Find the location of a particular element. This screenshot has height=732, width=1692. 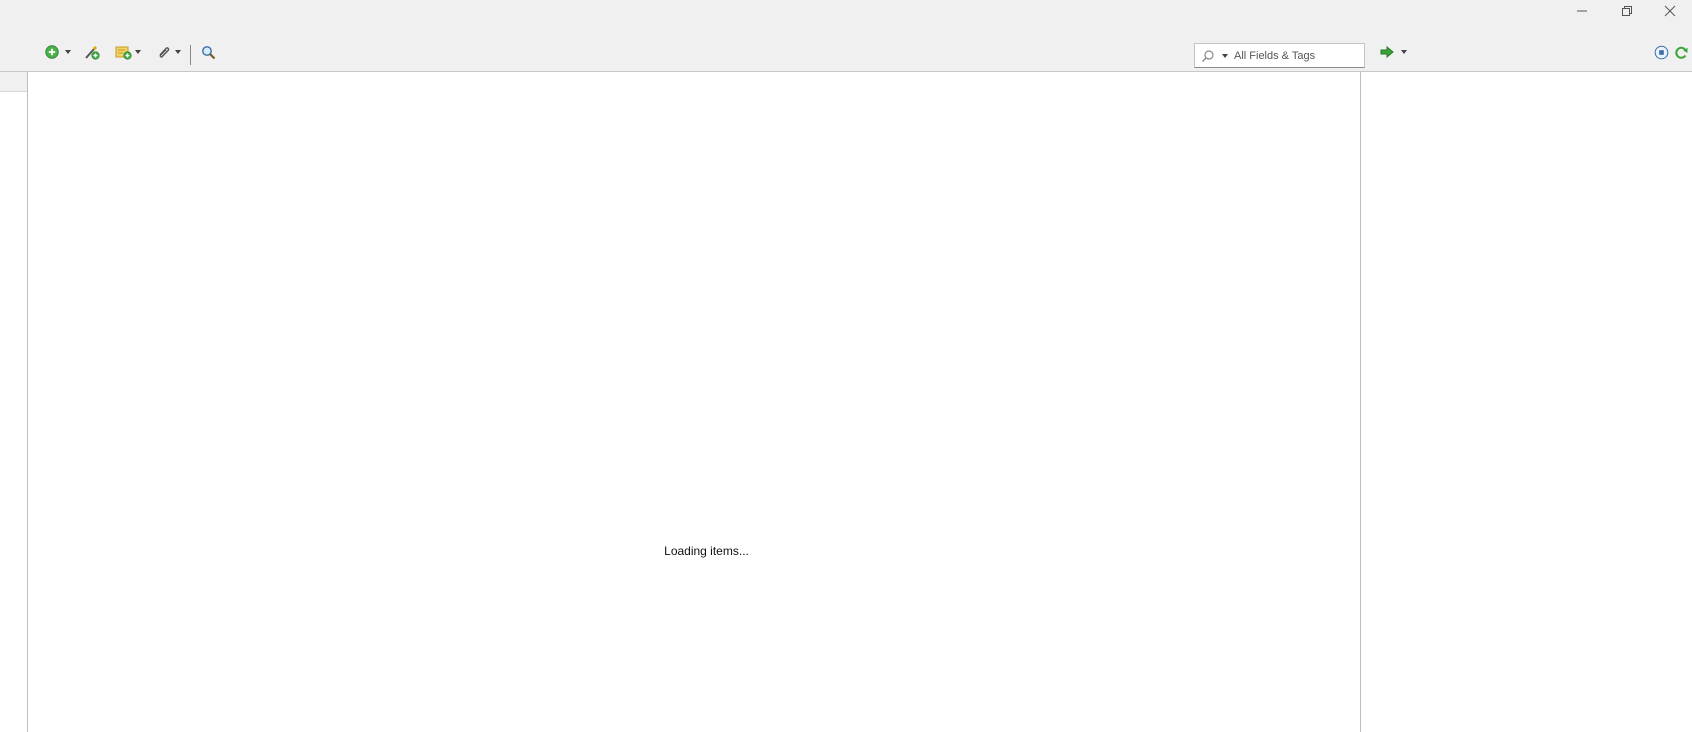

stop-sync-button is located at coordinates (1661, 52).